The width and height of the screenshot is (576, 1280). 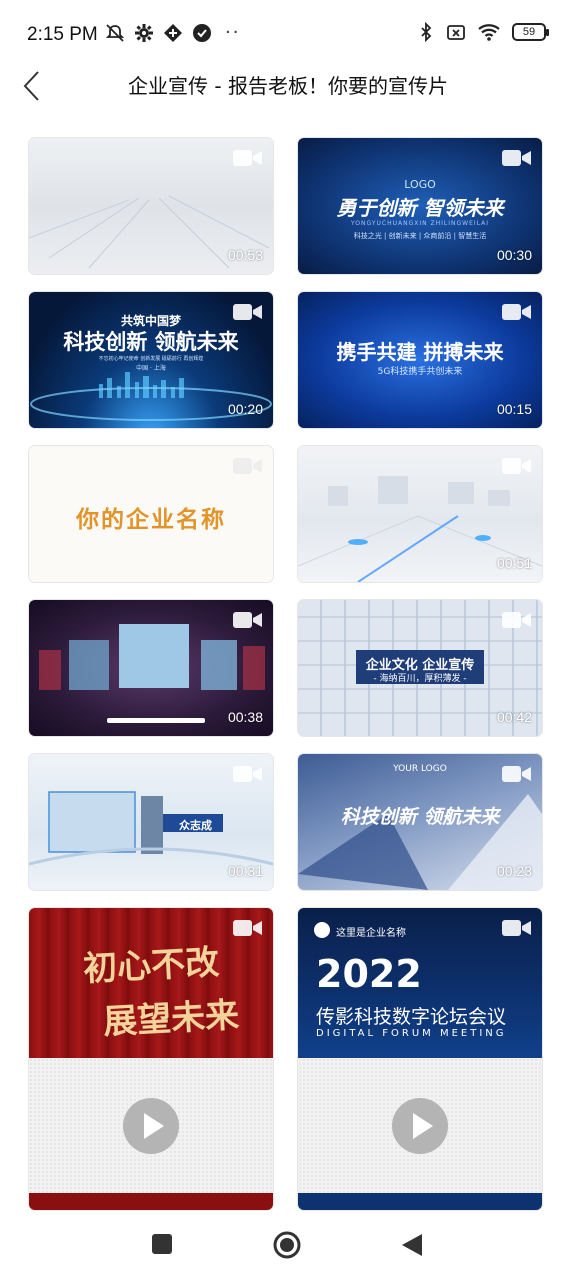 What do you see at coordinates (420, 223) in the screenshot?
I see `video-text-pinyin: YONGYUCHUANGXIN ZHILINGWEILAI` at bounding box center [420, 223].